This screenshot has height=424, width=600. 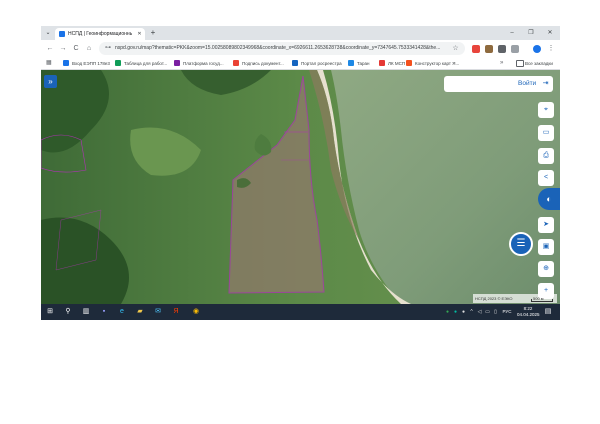 What do you see at coordinates (76, 49) in the screenshot?
I see `reload-button: C` at bounding box center [76, 49].